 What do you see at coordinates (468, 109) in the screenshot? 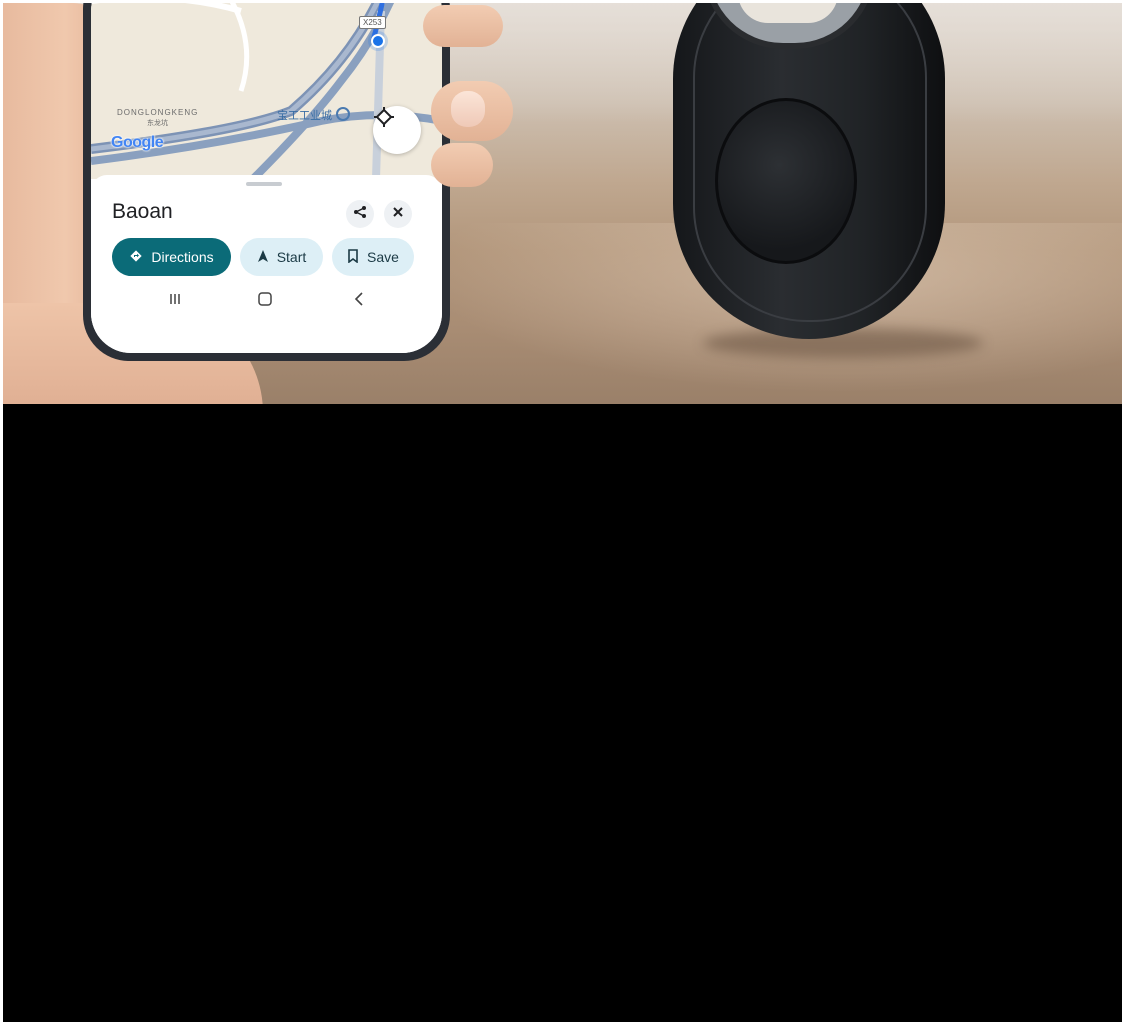
I see `thumbnail` at bounding box center [468, 109].